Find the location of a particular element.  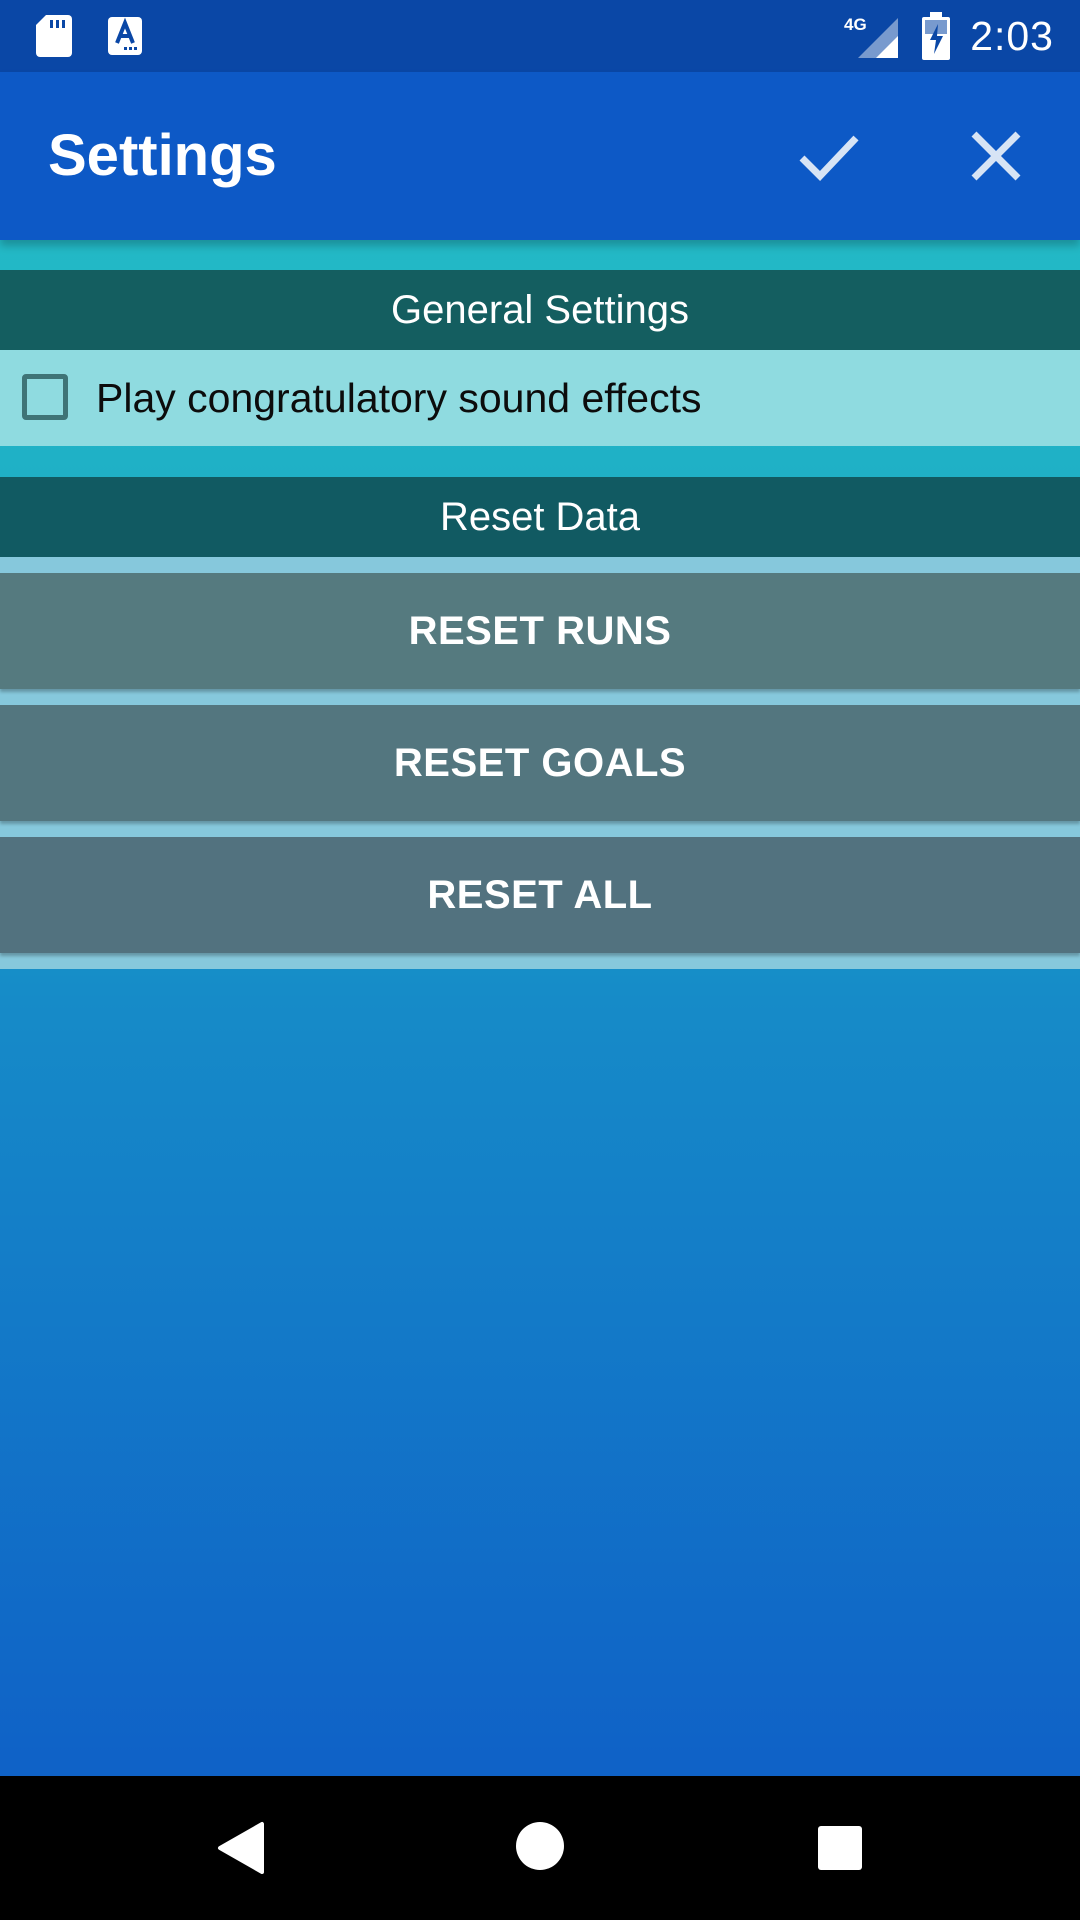

recents-icon is located at coordinates (840, 1848).